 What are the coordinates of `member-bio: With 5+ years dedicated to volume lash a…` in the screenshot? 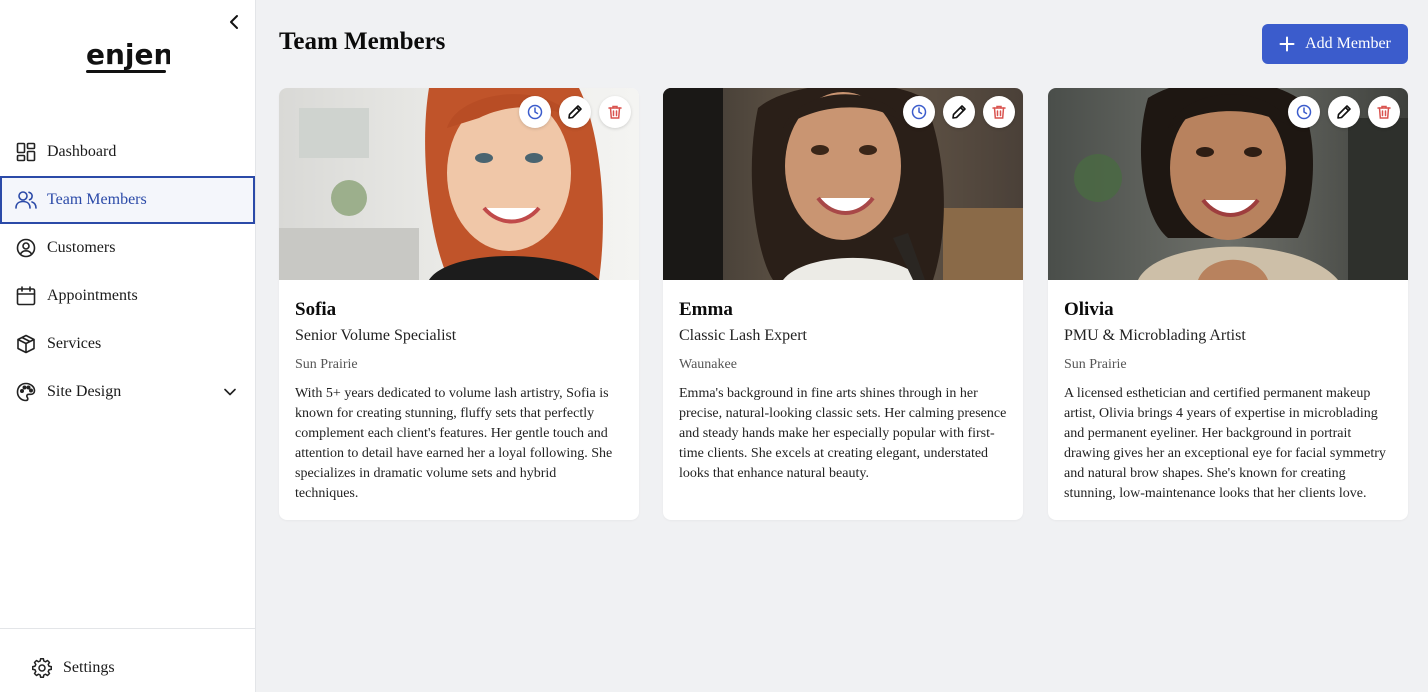 It's located at (454, 443).